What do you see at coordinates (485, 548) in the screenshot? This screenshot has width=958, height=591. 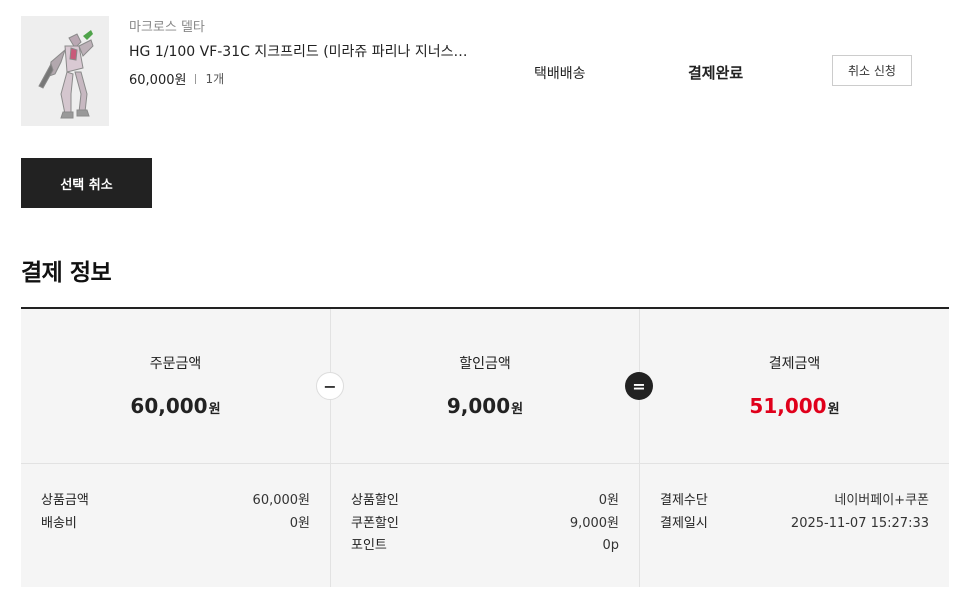 I see `detail-row: 포인트 0p` at bounding box center [485, 548].